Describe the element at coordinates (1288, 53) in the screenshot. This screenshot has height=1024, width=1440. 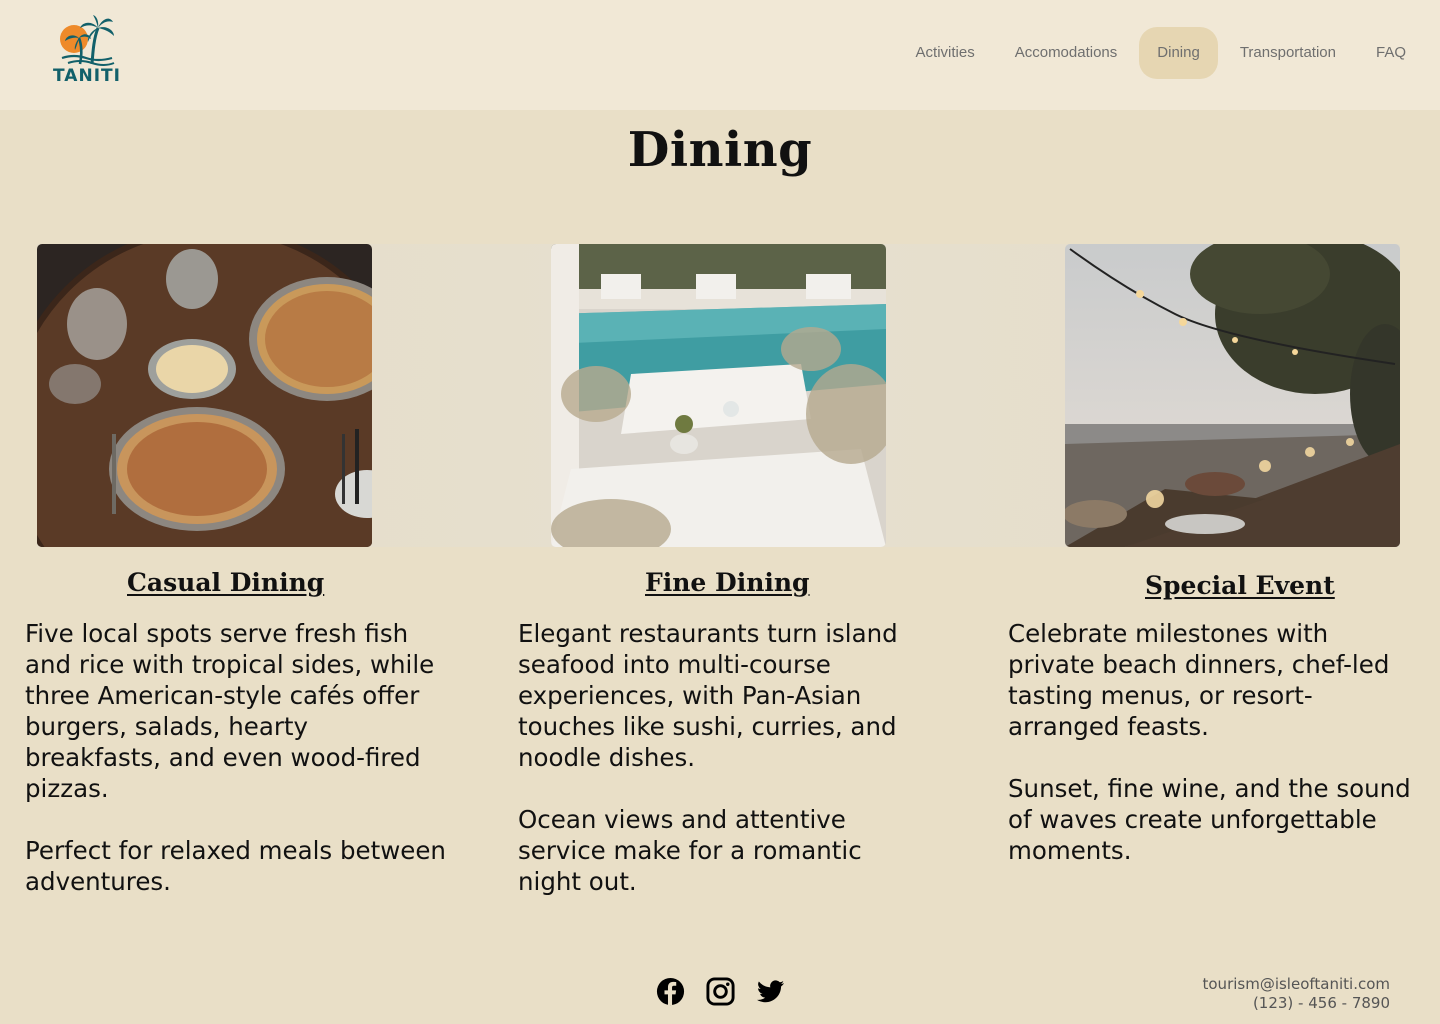
I see `nav-item-transportation: Transportation` at that location.